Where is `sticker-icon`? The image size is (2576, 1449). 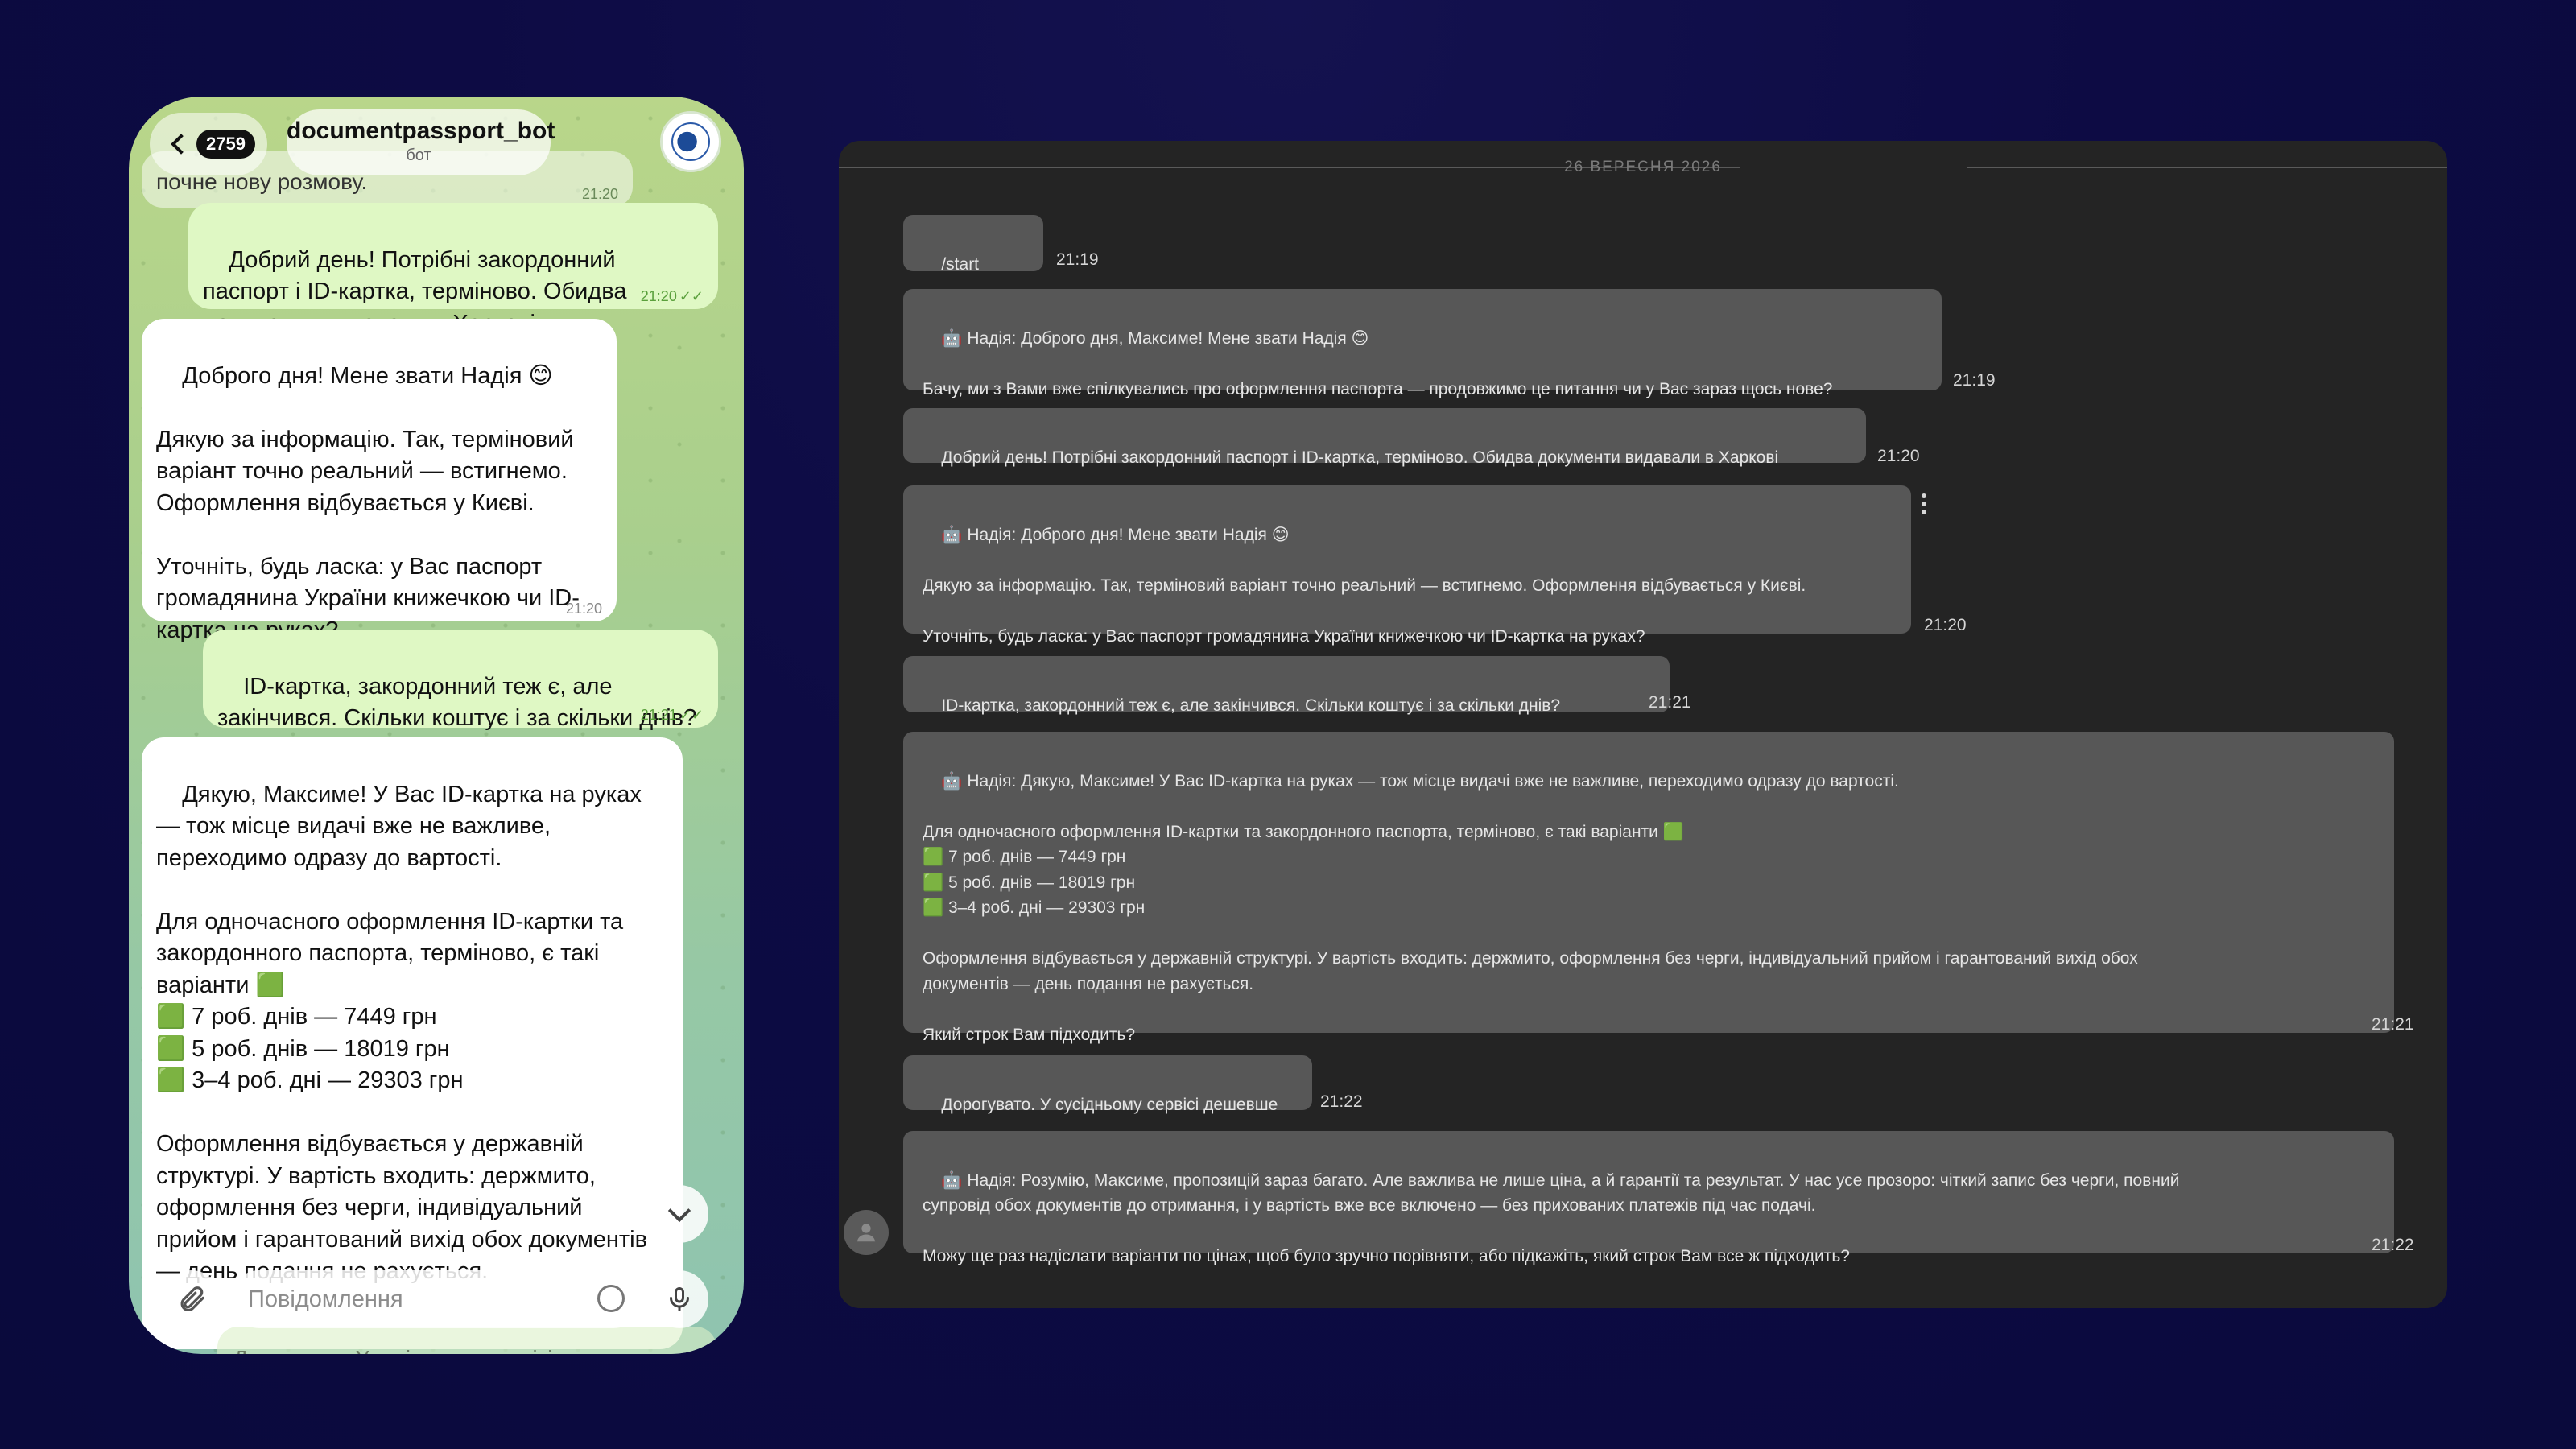
sticker-icon is located at coordinates (611, 1298).